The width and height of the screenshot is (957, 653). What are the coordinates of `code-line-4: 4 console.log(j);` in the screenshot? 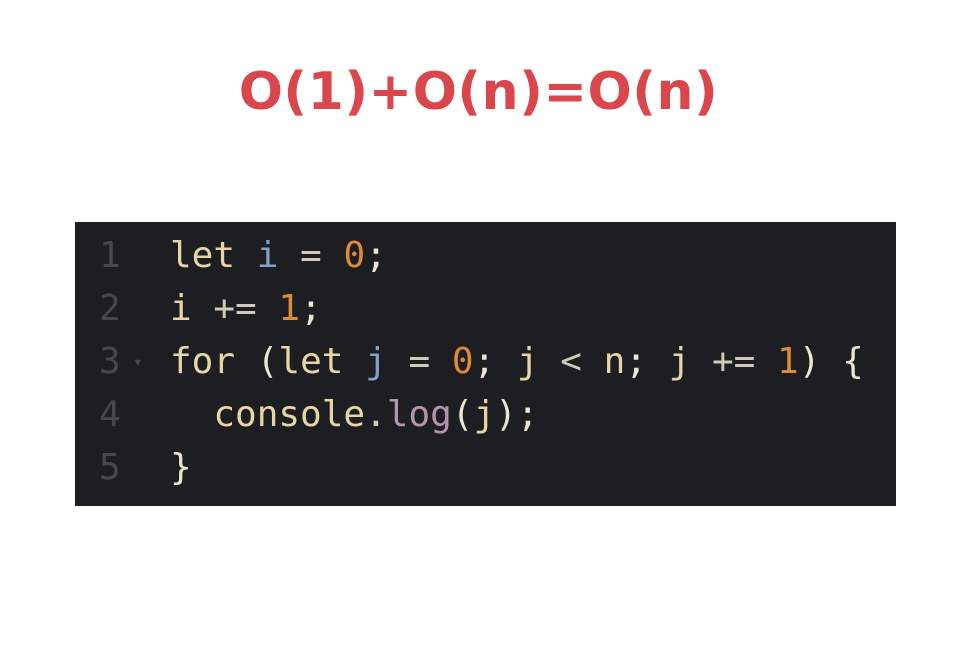 It's located at (485, 414).